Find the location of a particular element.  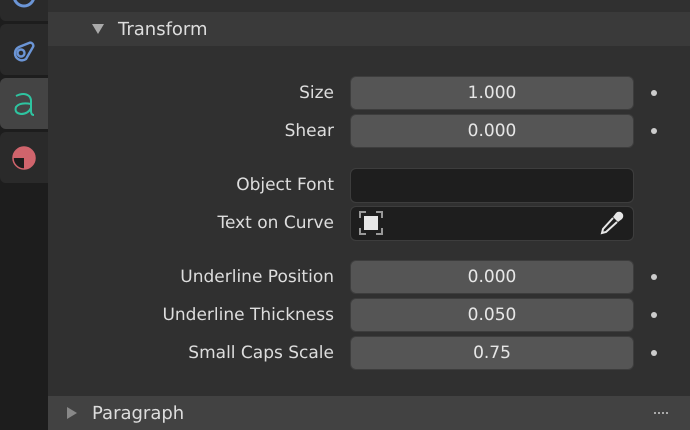

number-field: 1.000 is located at coordinates (492, 93).